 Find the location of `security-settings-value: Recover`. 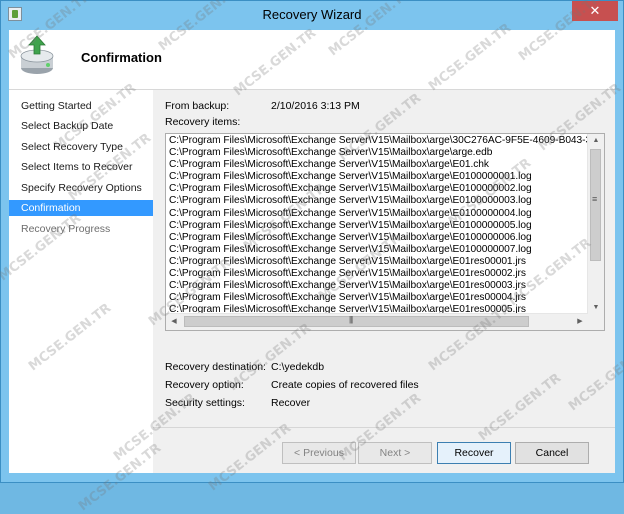

security-settings-value: Recover is located at coordinates (291, 403).